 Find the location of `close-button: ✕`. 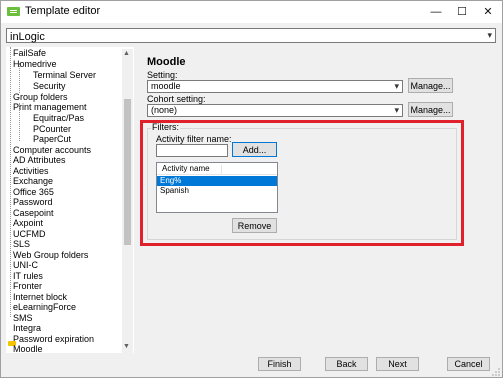

close-button: ✕ is located at coordinates (488, 12).